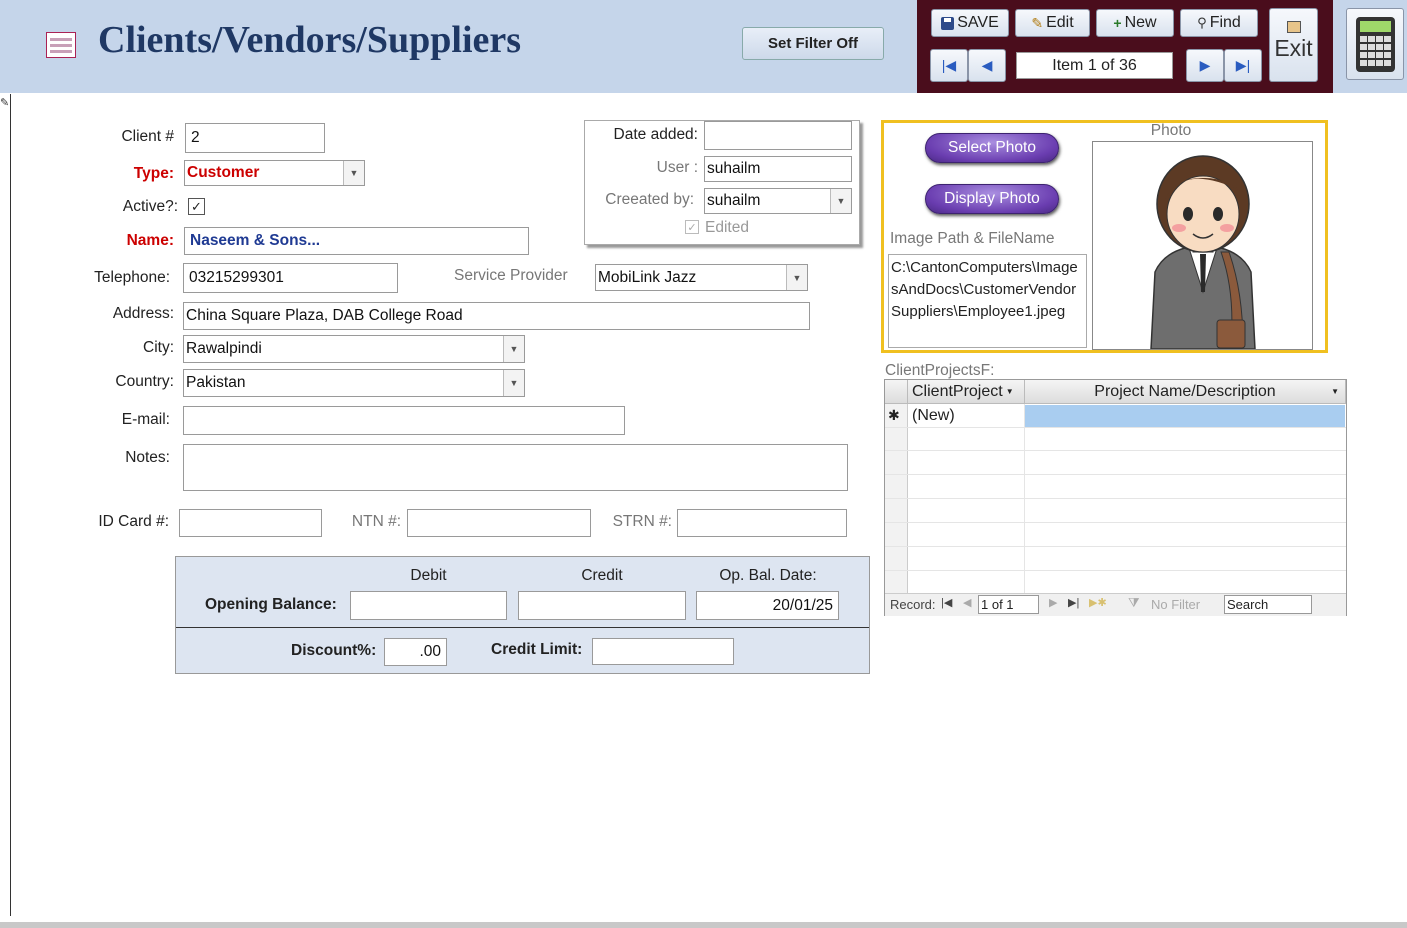  Describe the element at coordinates (1185, 392) in the screenshot. I see `column-header-project-name: Project Name/Description ▼` at that location.